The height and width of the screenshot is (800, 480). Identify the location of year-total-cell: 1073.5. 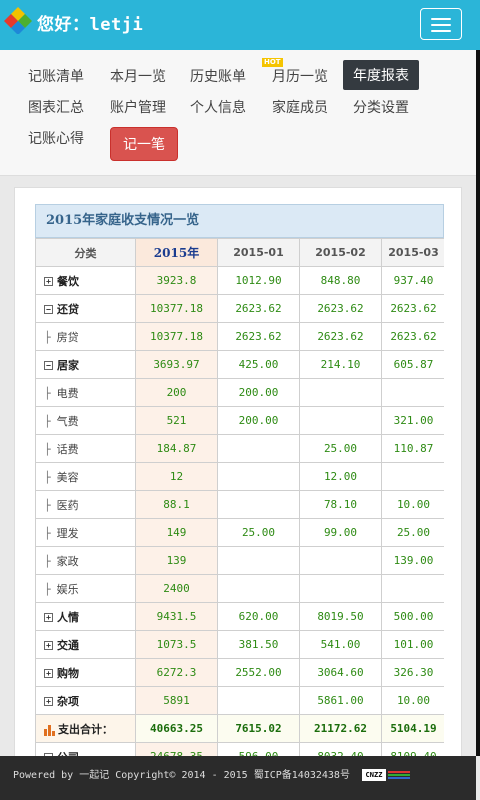
(176, 644).